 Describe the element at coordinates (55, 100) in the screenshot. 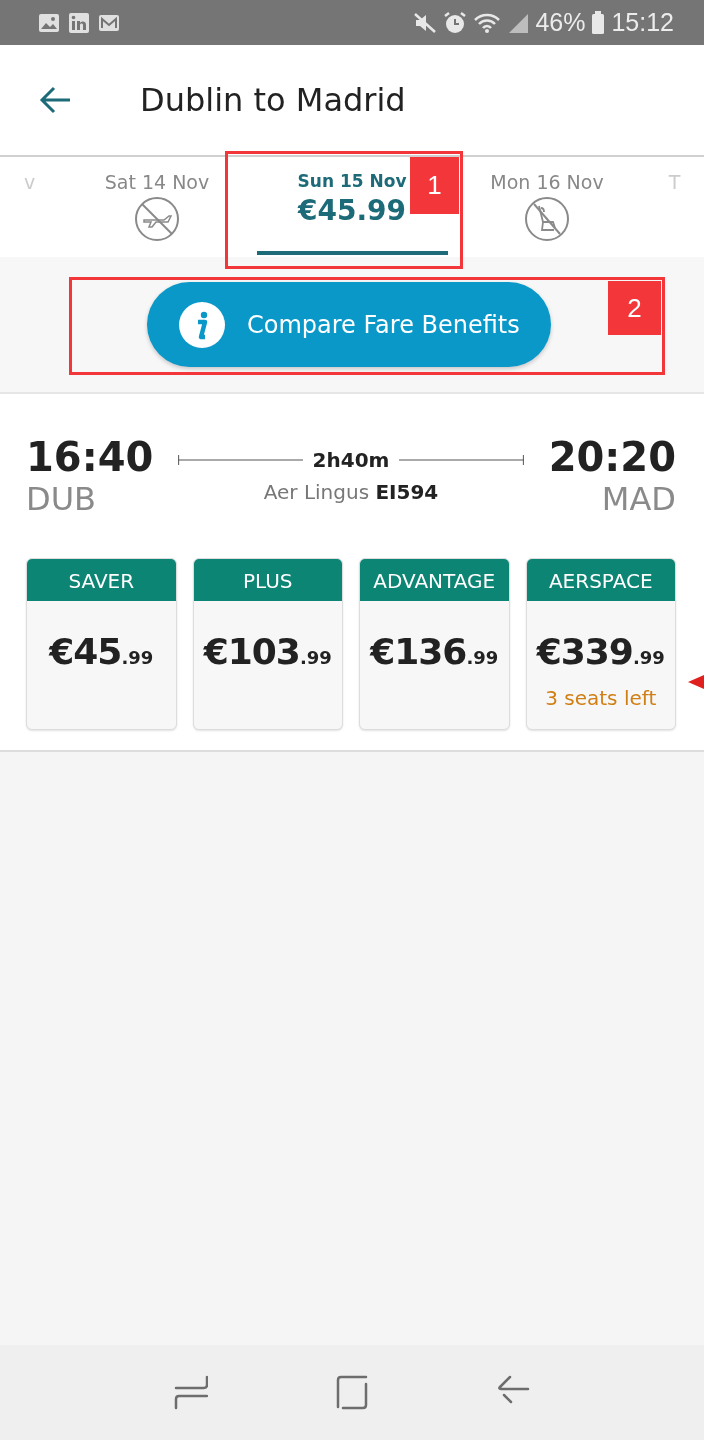

I see `back-arrow-icon` at that location.